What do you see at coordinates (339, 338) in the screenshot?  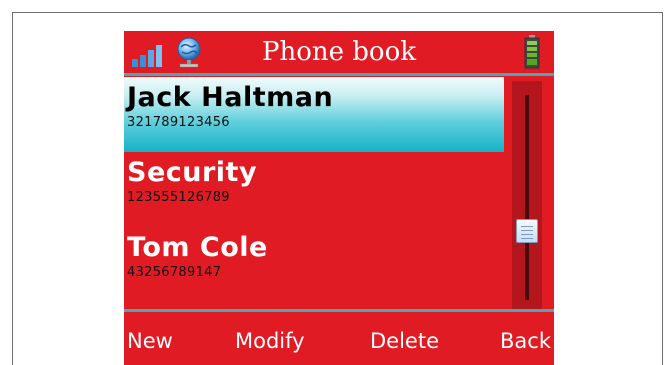 I see `softkey-bar: New Modify Delete Back` at bounding box center [339, 338].